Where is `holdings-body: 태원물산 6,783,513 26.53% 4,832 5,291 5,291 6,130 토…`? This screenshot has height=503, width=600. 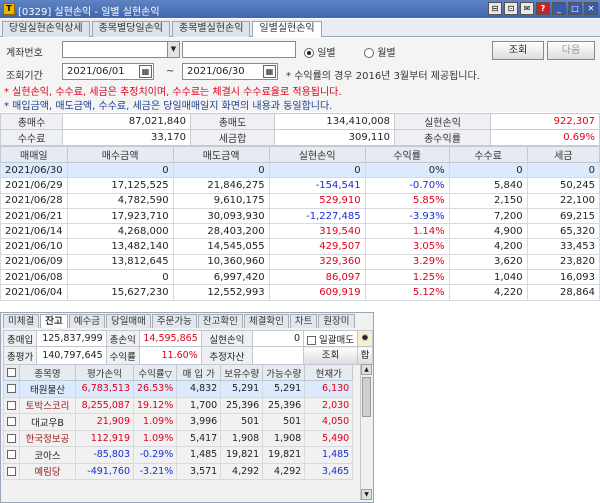
holdings-body: 태원물산 6,783,513 26.53% 4,832 5,291 5,291 6,130 토… is located at coordinates (178, 430).